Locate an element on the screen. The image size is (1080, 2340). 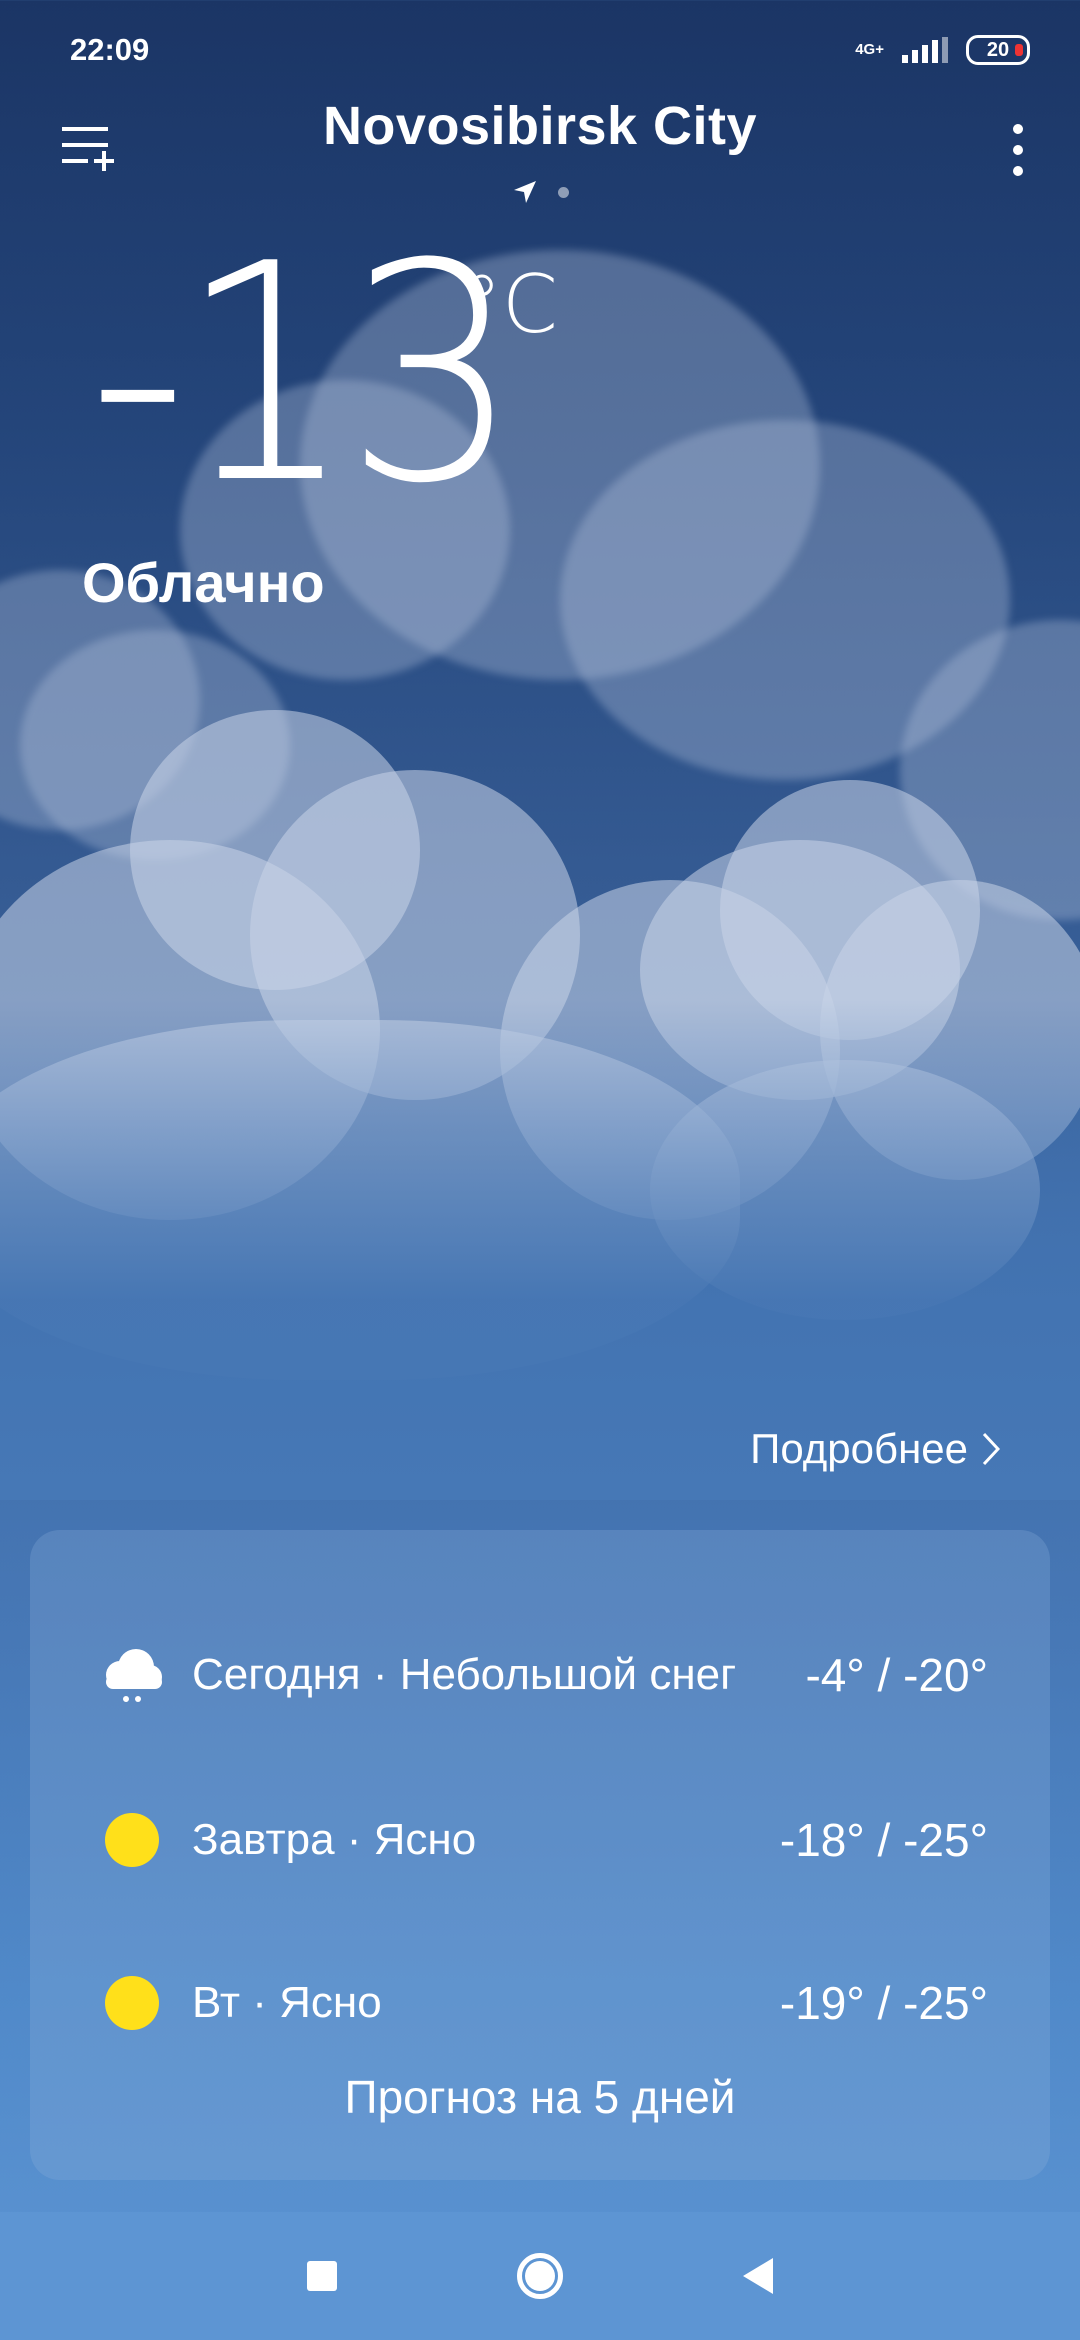
forecast-label: Сегодня · Небольшой снег is located at coordinates (464, 1674).